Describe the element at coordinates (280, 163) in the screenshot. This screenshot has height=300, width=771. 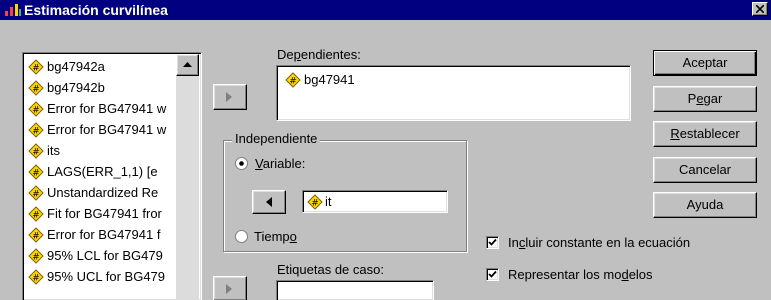
I see `variable-option-label: Variable:` at that location.